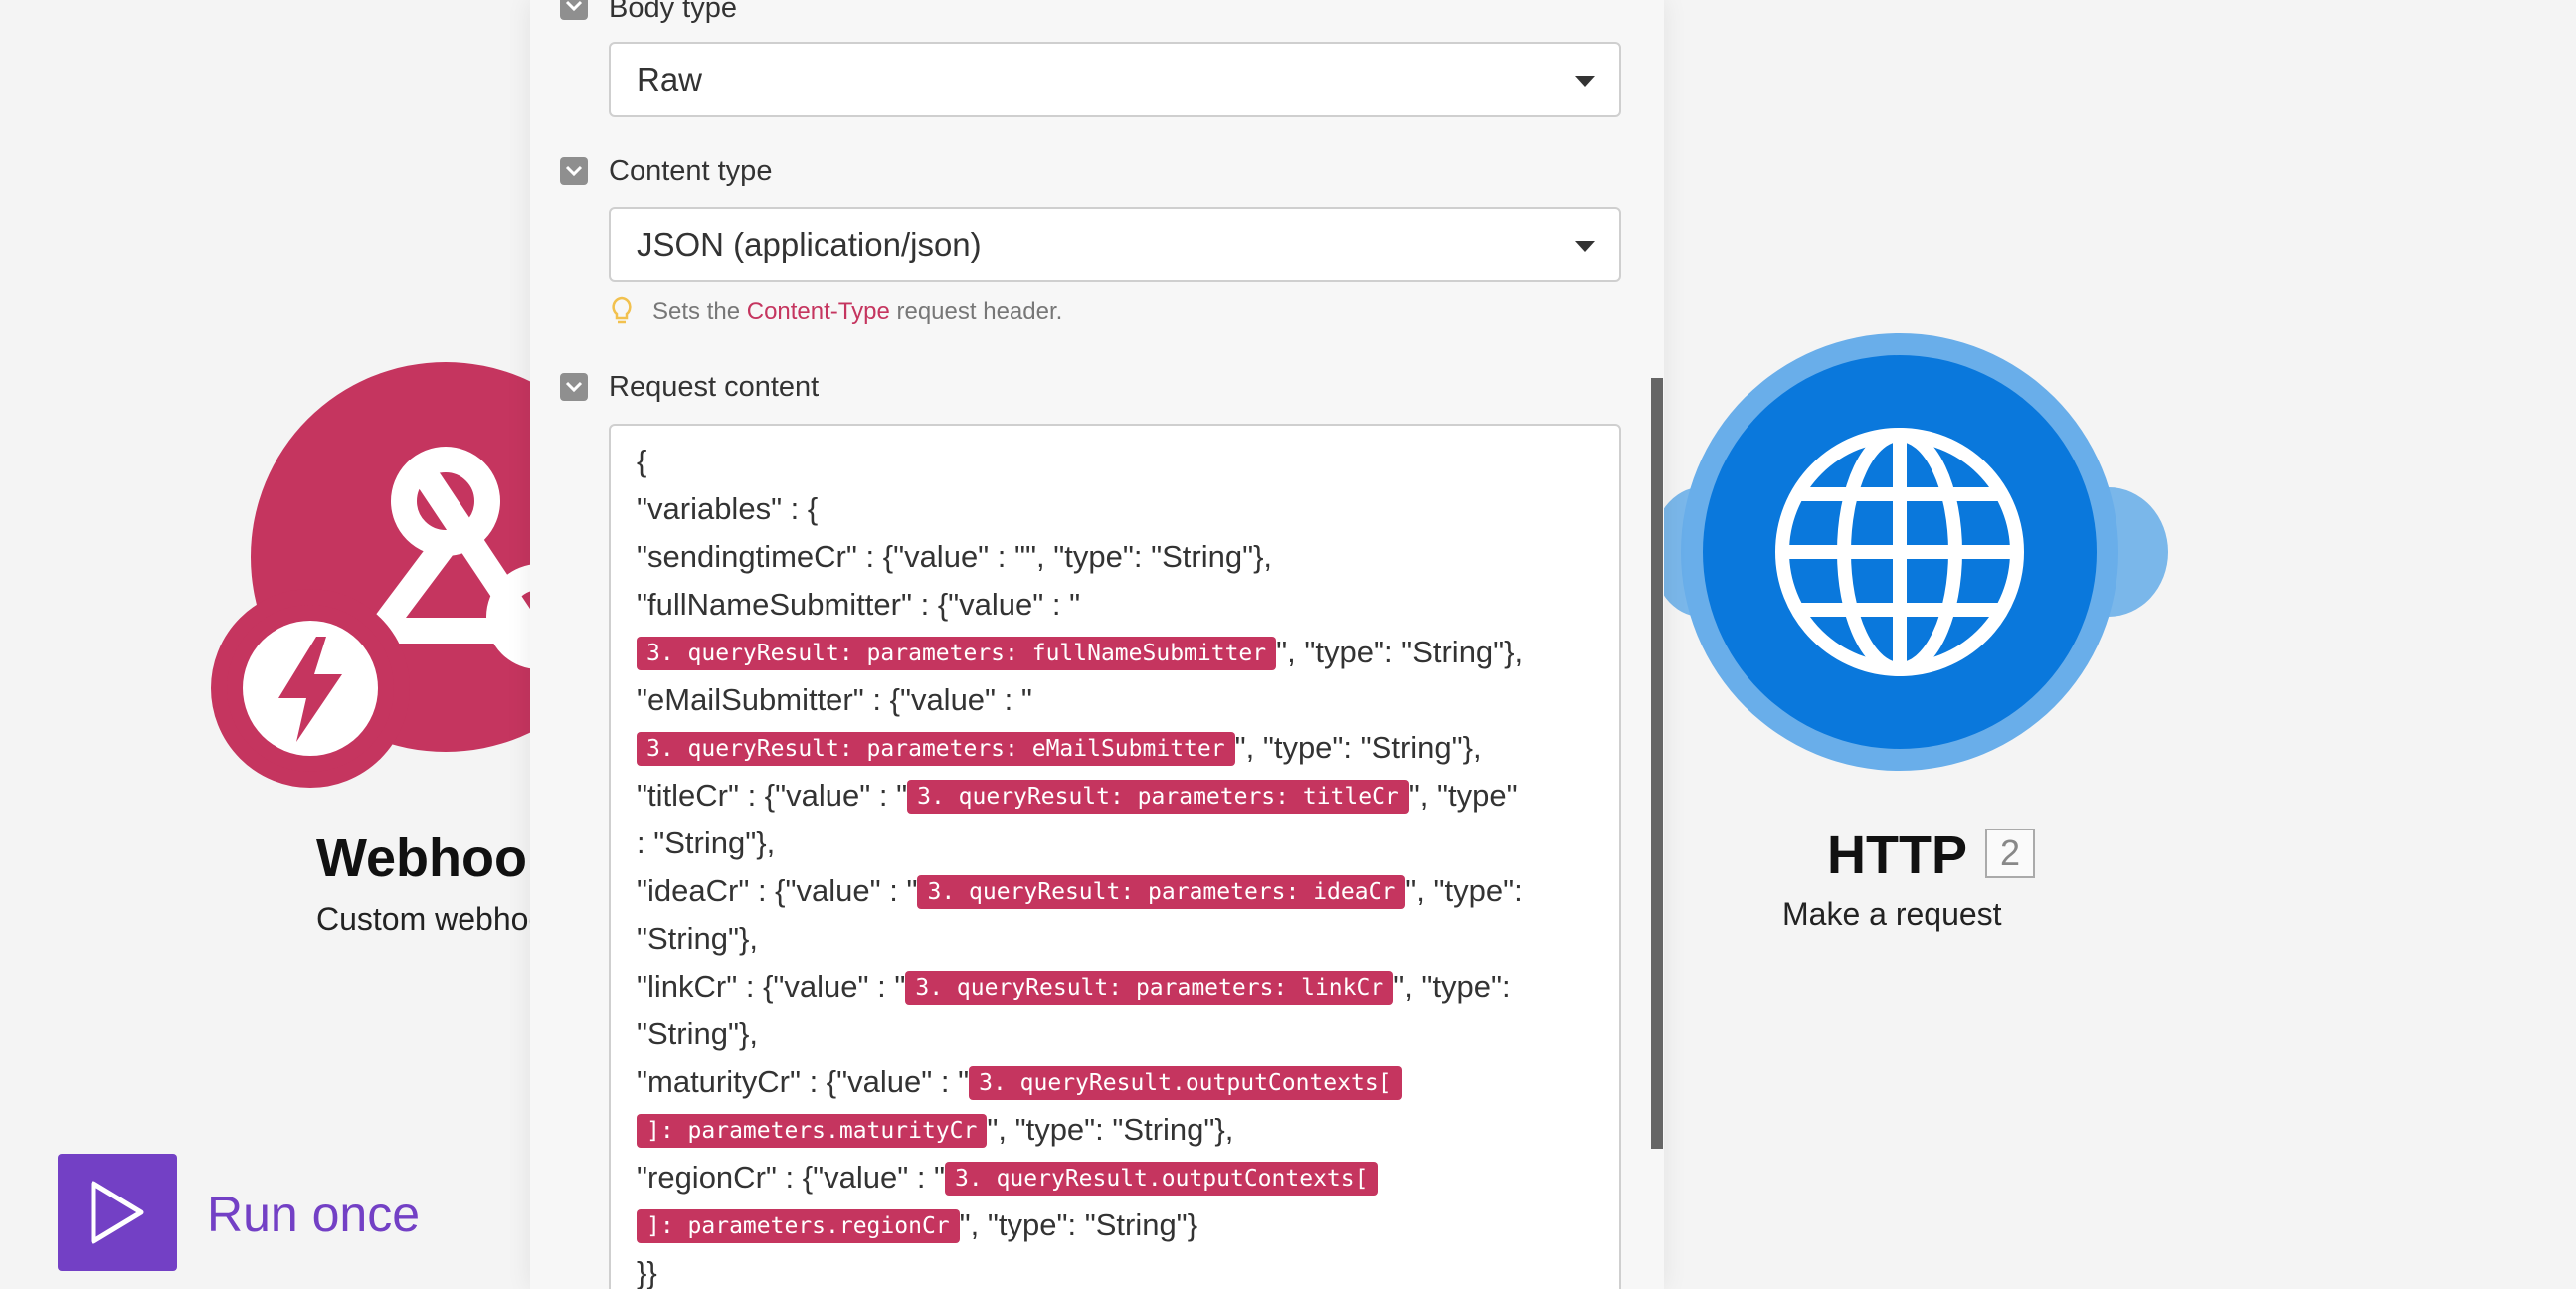  I want to click on body-type-toggle, so click(574, 10).